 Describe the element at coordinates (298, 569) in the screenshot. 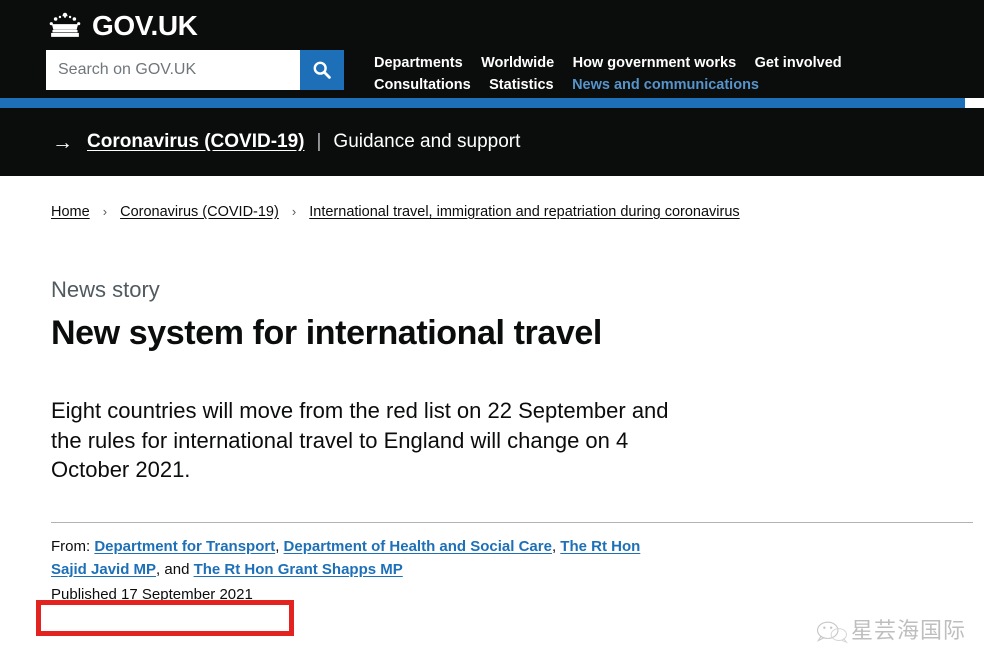

I see `from-link-grant-shapps: The Rt Hon Grant Shapps MP` at that location.